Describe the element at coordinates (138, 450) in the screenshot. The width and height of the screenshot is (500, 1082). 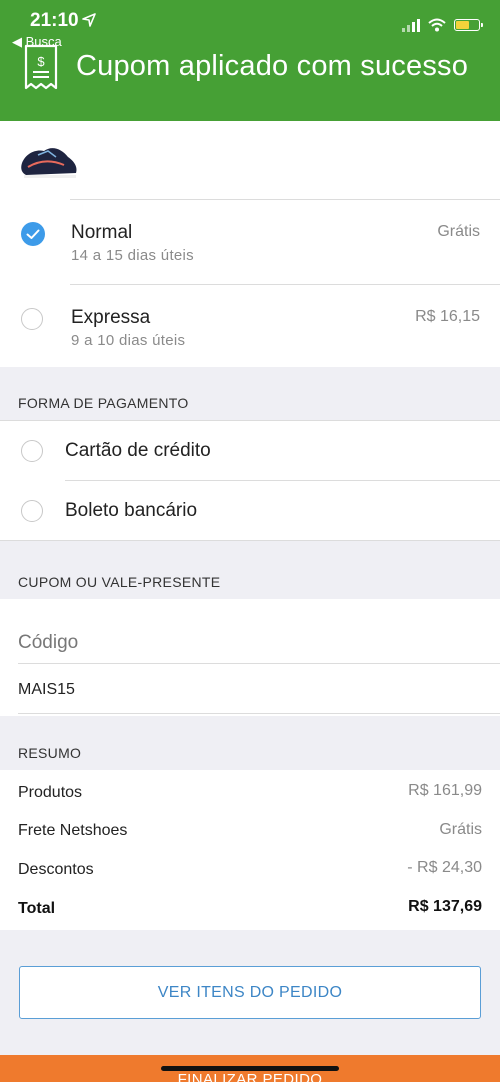
I see `payment-option-label: Cartão de crédito` at that location.